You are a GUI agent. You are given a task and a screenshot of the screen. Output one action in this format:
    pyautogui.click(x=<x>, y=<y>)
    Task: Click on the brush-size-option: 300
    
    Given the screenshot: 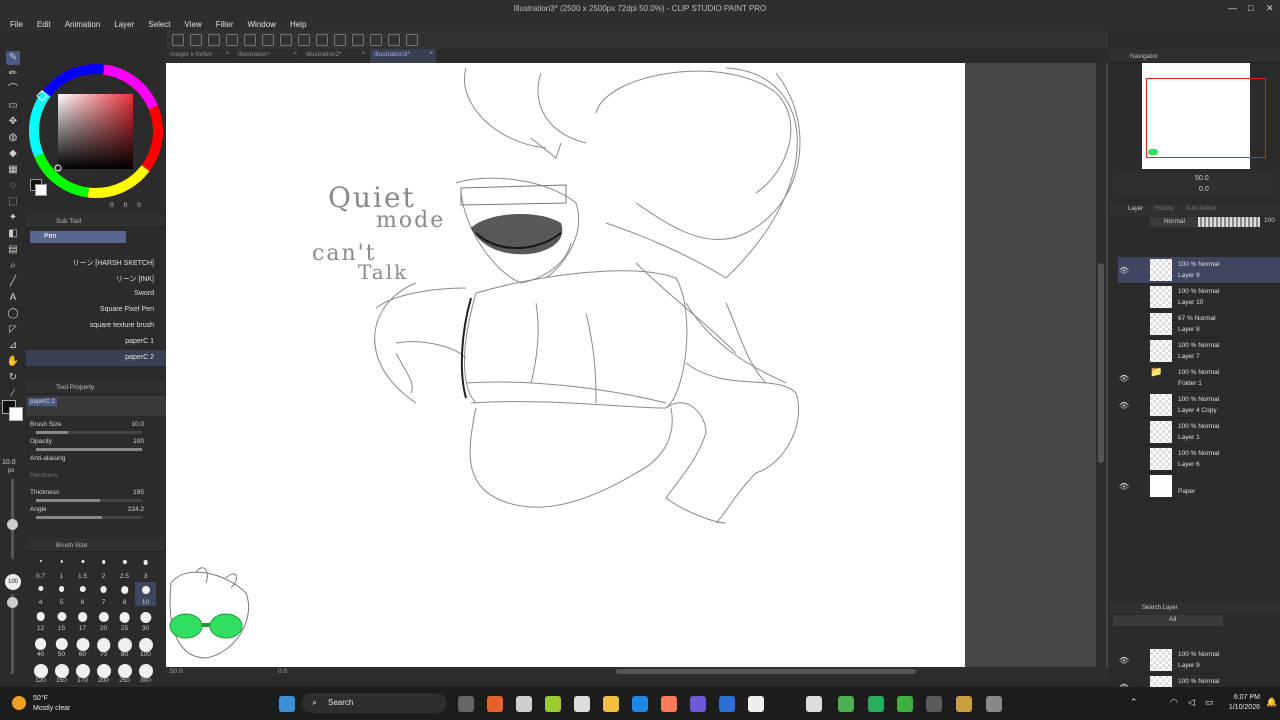 What is the action you would take?
    pyautogui.click(x=145, y=672)
    